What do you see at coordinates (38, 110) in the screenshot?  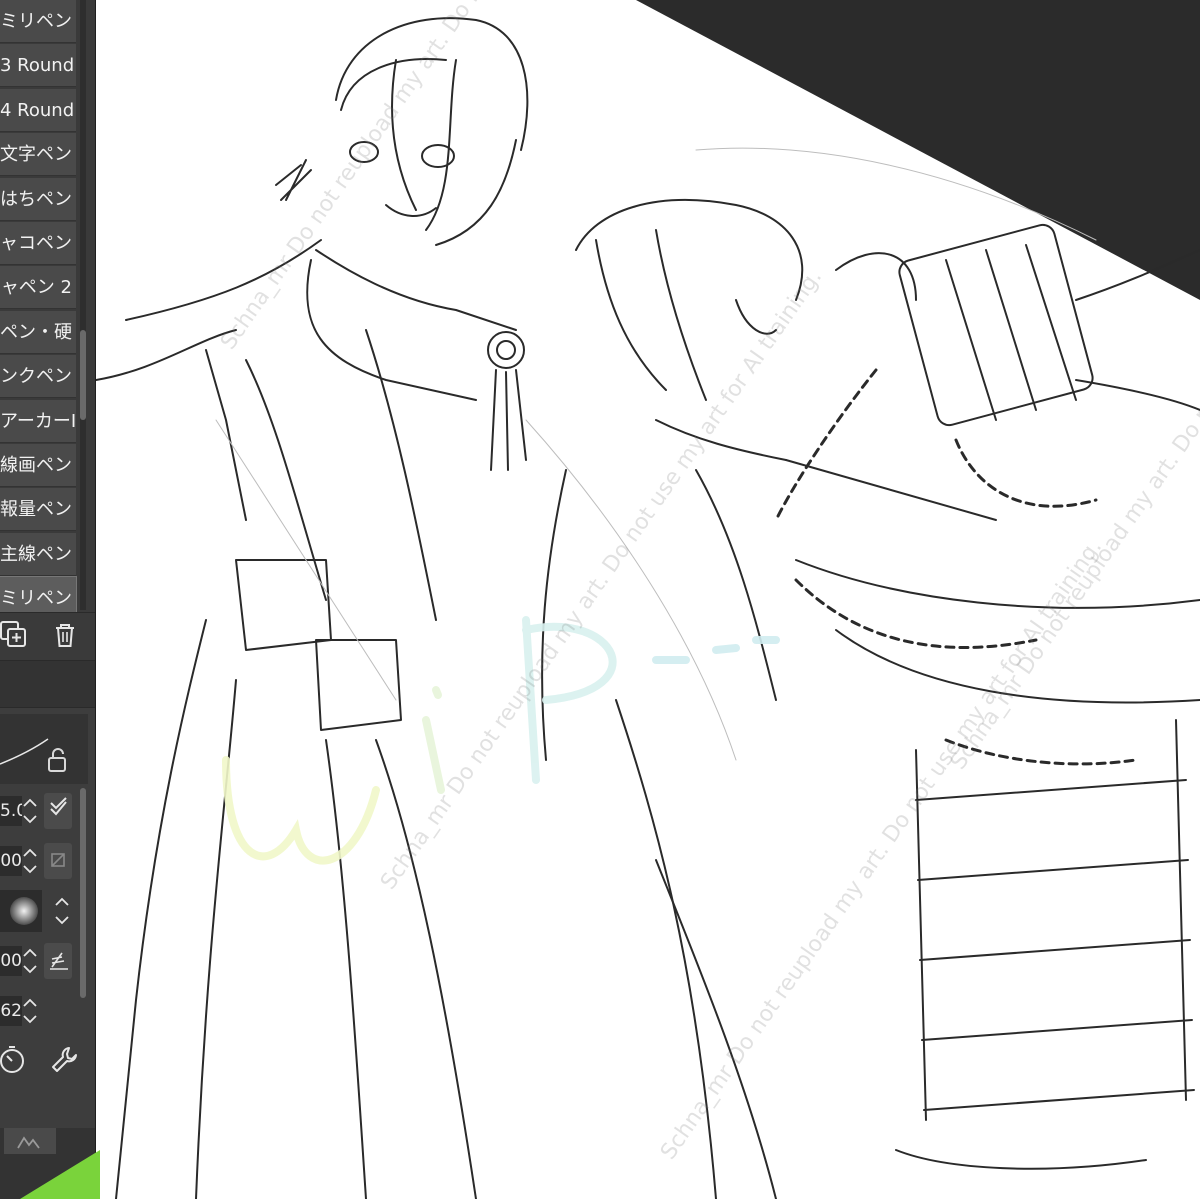 I see `brush-item: 4 Round` at bounding box center [38, 110].